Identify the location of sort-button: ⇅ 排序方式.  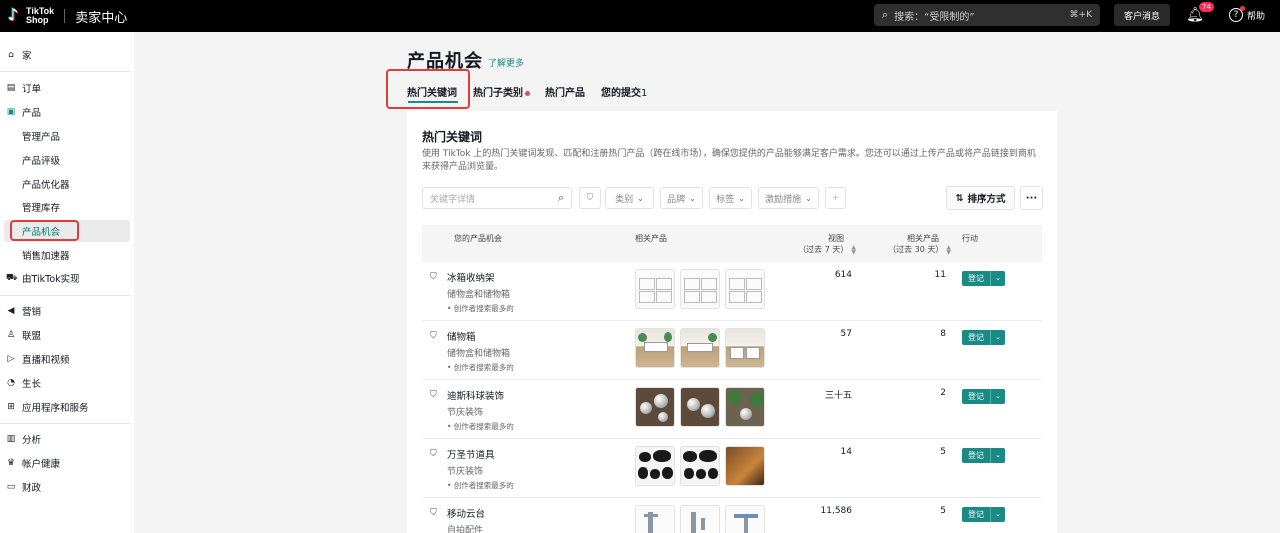
(980, 198).